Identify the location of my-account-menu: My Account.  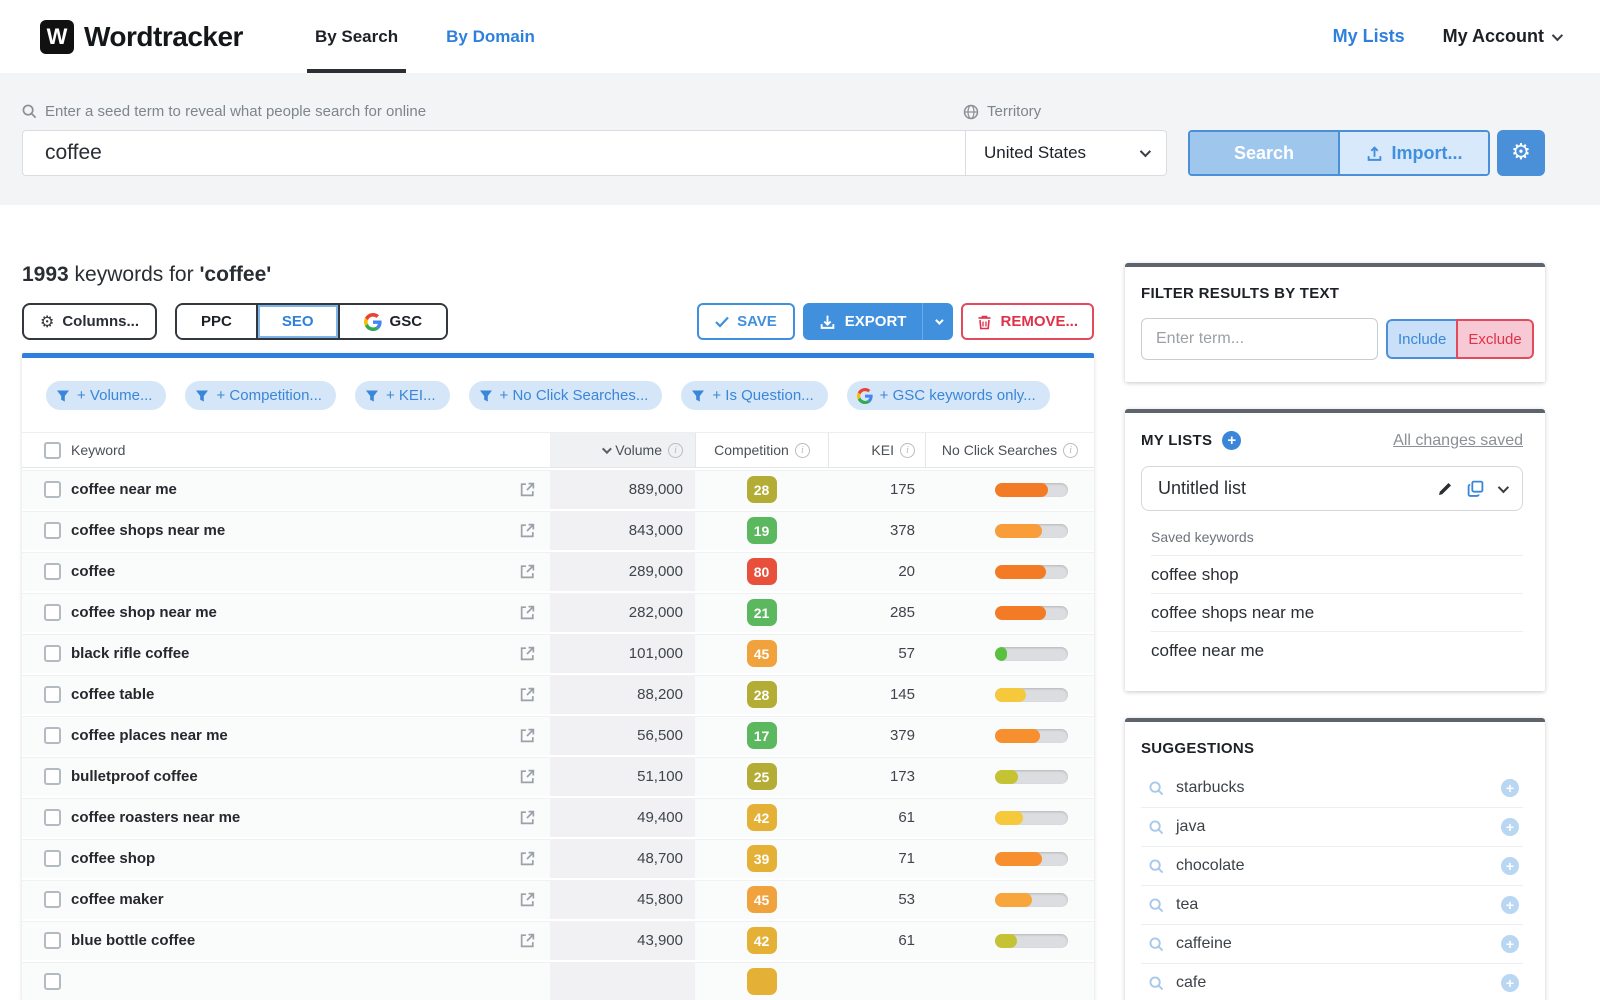
(1503, 36).